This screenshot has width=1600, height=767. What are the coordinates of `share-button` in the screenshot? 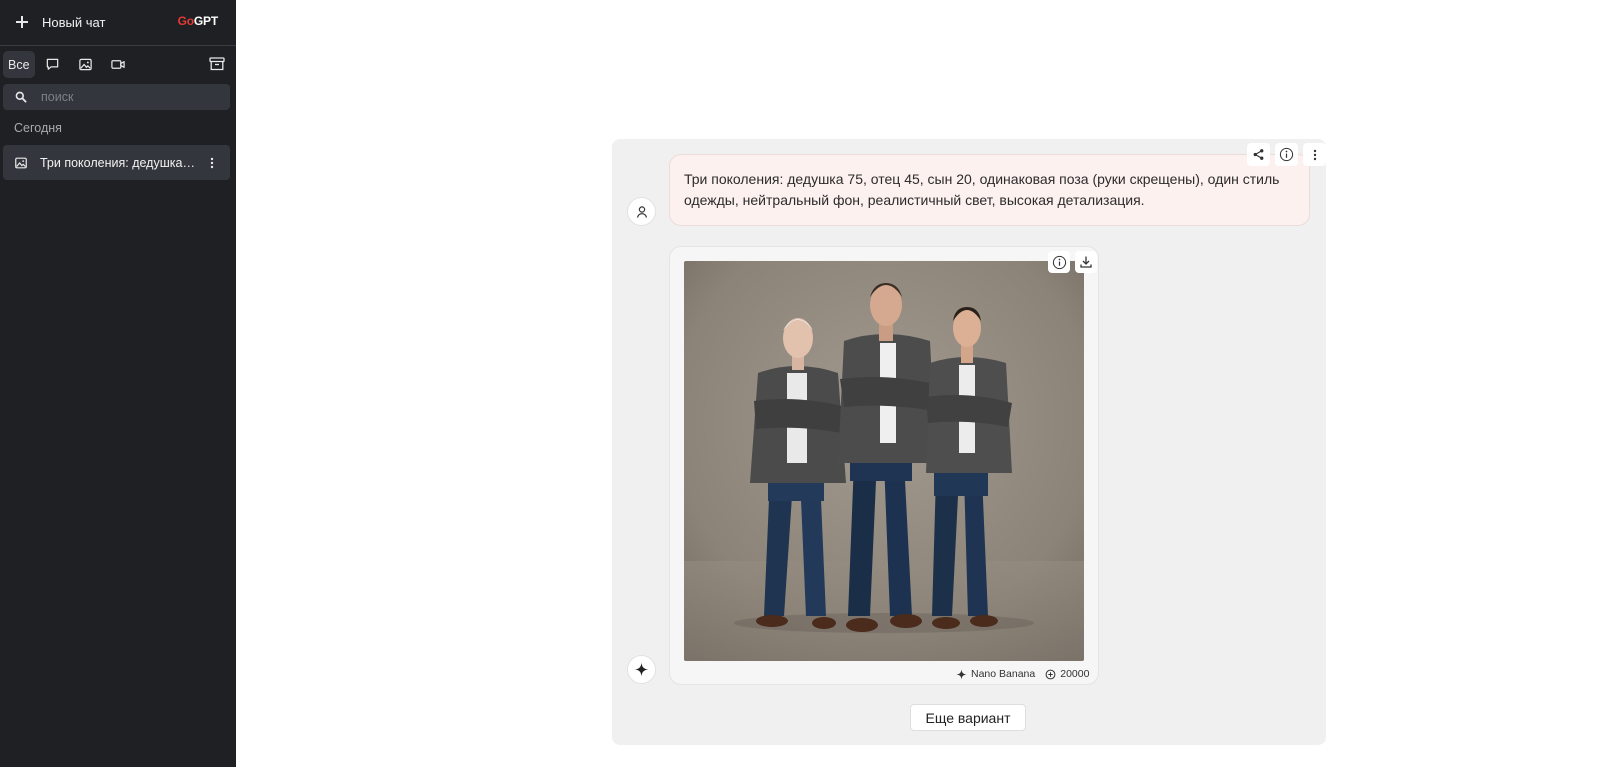 It's located at (1258, 154).